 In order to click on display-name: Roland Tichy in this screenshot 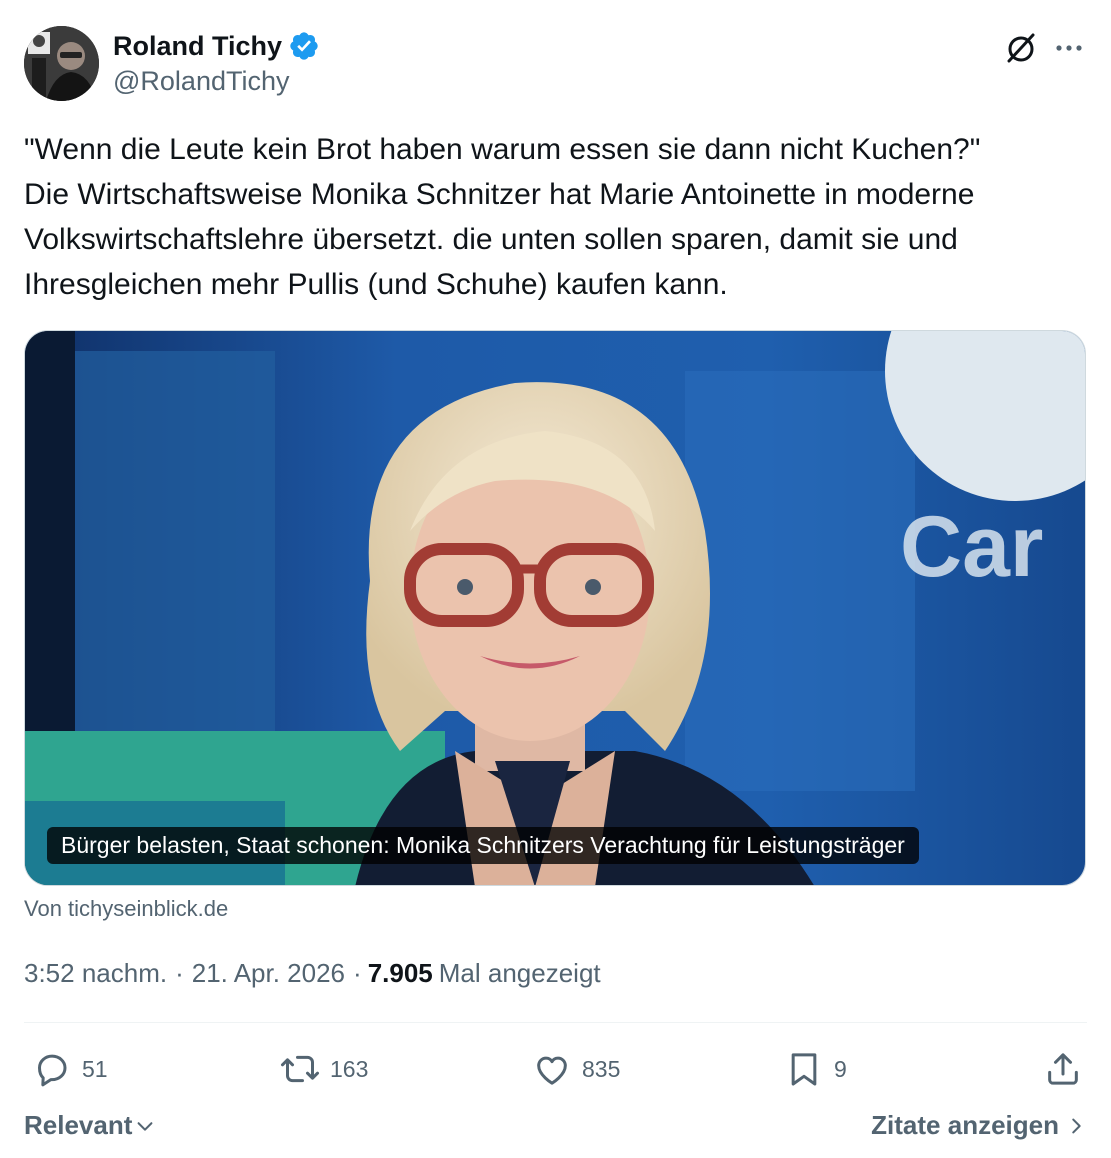, I will do `click(197, 46)`.